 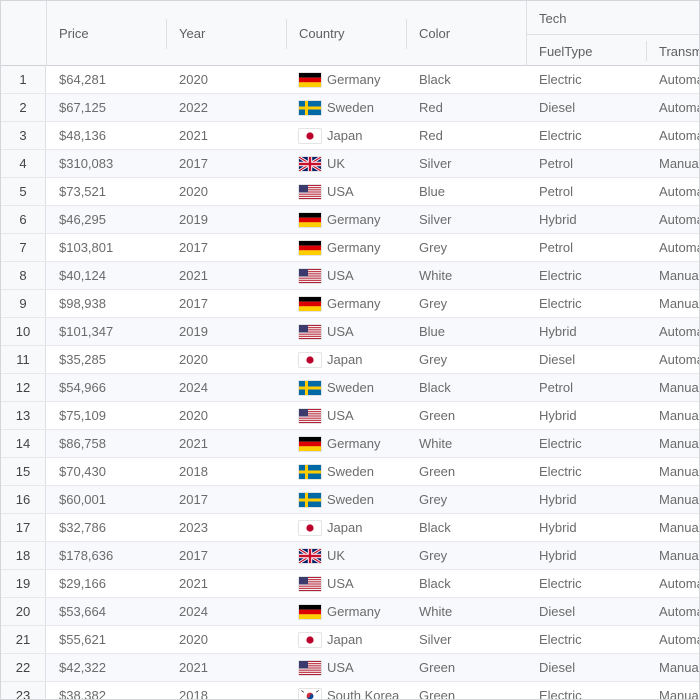 I want to click on cell-color: Blue, so click(x=467, y=191).